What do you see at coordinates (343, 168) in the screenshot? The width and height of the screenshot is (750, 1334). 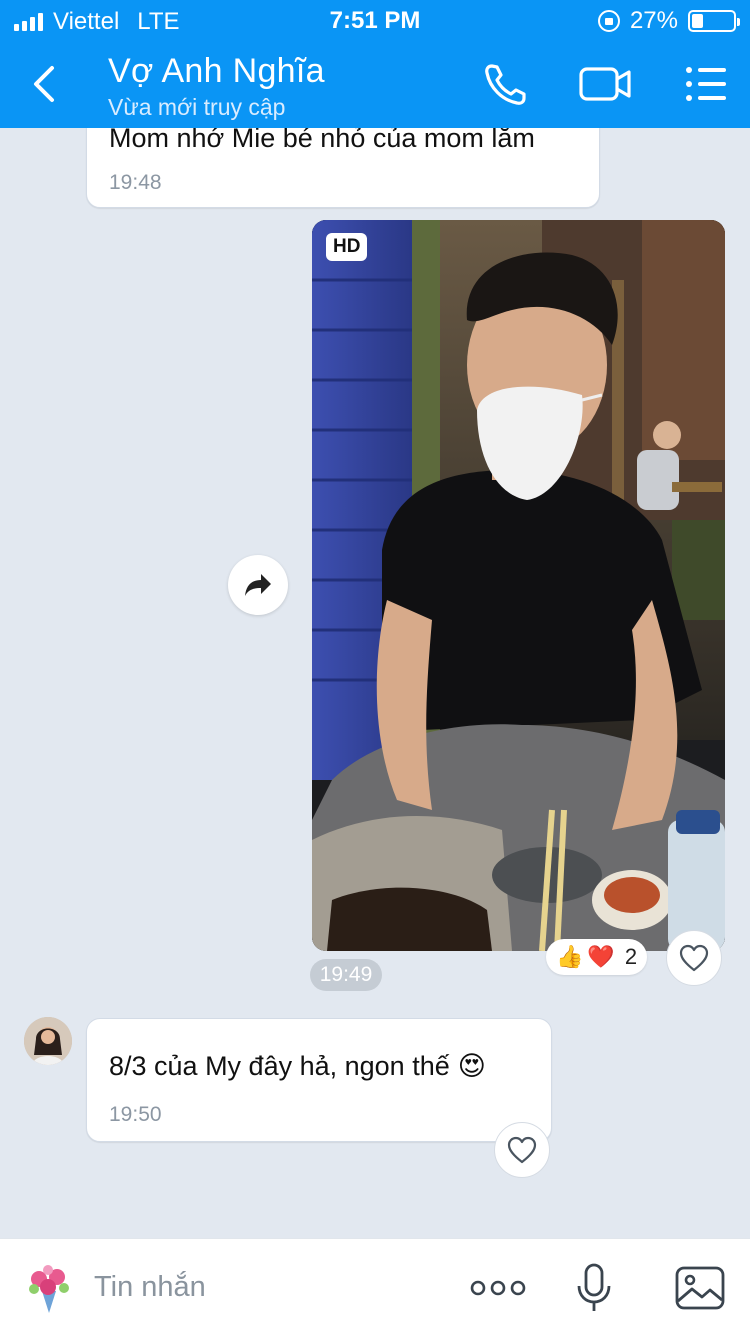 I see `message-bubble: Mom nhớ Mie bé nhỏ của mom lắm 19:48` at bounding box center [343, 168].